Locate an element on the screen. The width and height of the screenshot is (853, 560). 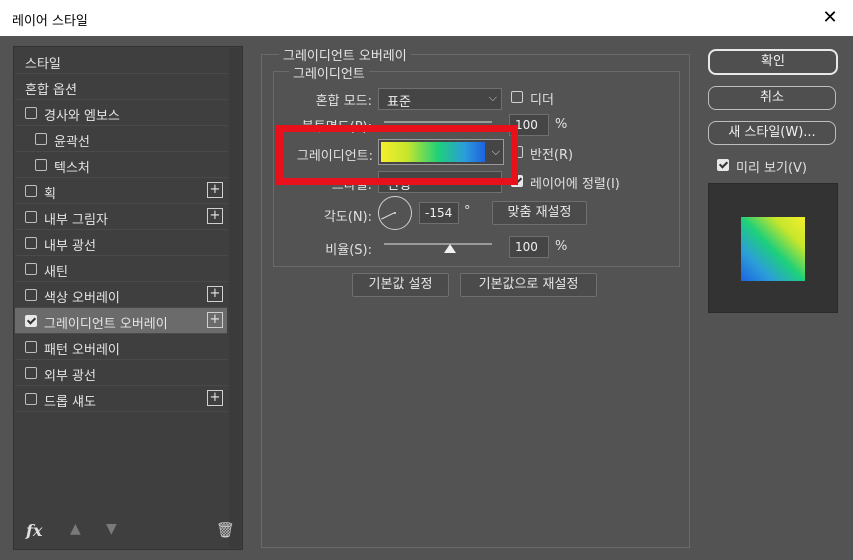
styles-list-item: 패턴 오버레이 is located at coordinates (121, 347).